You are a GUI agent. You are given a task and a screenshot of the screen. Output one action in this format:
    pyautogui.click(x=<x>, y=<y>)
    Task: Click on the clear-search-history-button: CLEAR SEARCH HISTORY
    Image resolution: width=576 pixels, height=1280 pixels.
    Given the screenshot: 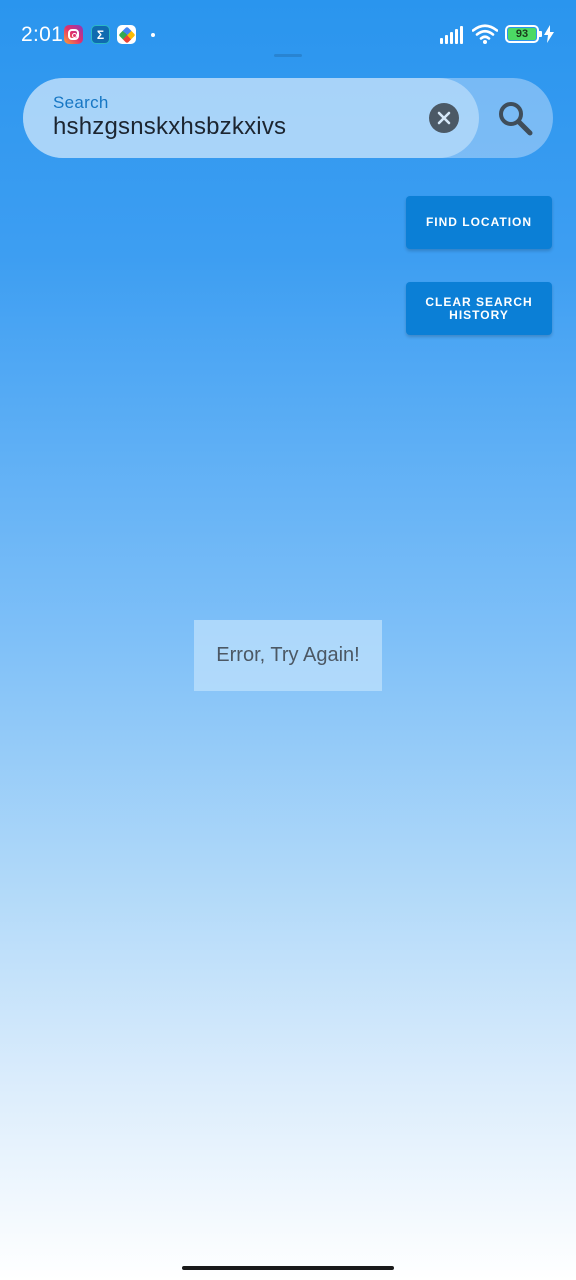 What is the action you would take?
    pyautogui.click(x=479, y=308)
    